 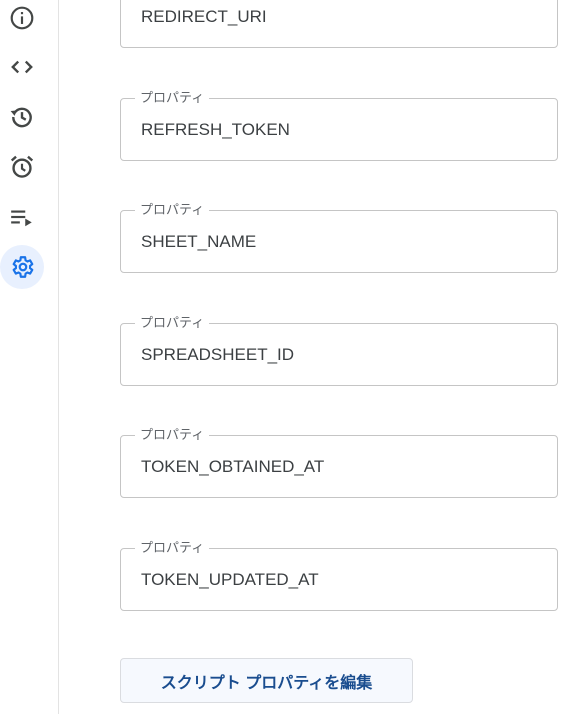 I want to click on property-name-input: SPREADSHEET_ID, so click(x=217, y=354).